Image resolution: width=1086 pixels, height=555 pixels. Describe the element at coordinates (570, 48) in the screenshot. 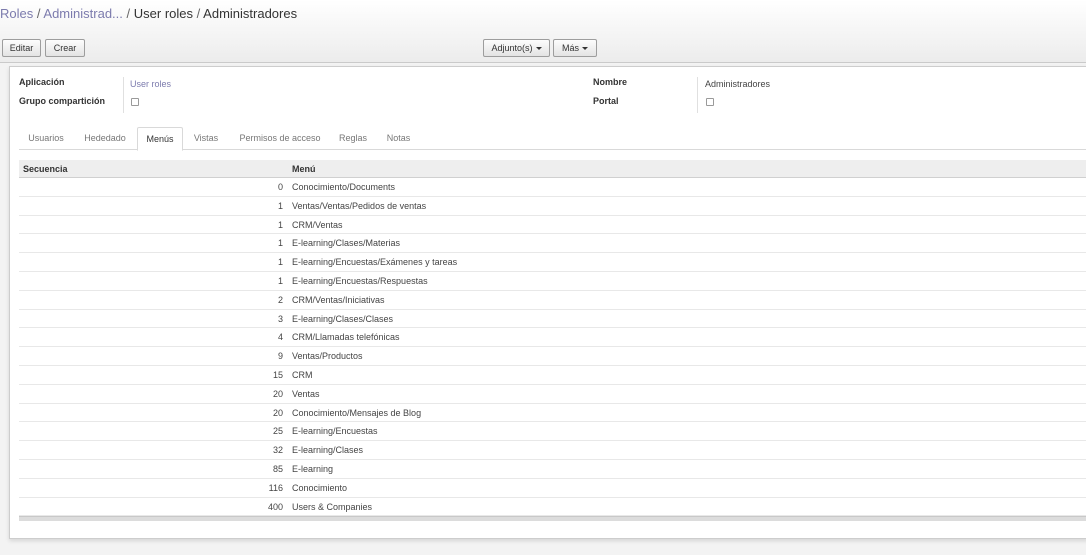

I see `more-button-label: Más` at that location.